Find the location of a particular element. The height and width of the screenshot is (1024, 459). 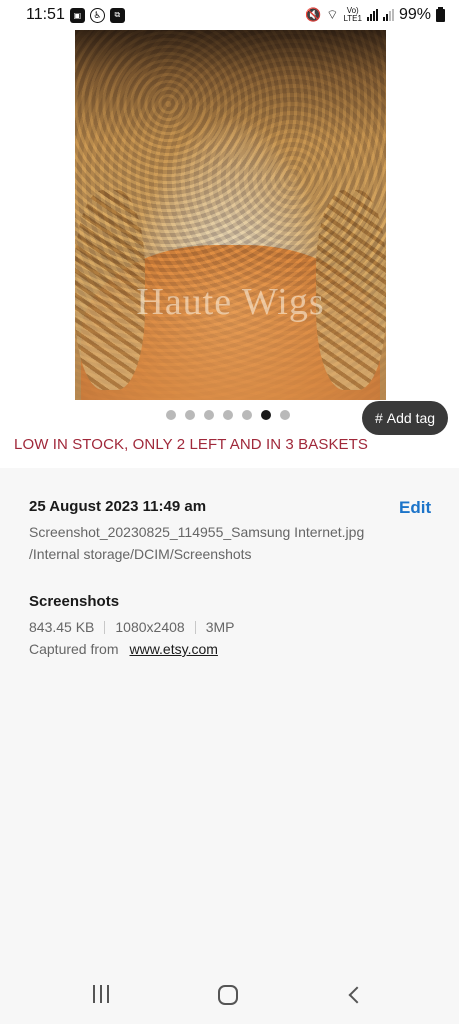

file-size: 843.45 KB is located at coordinates (62, 627).